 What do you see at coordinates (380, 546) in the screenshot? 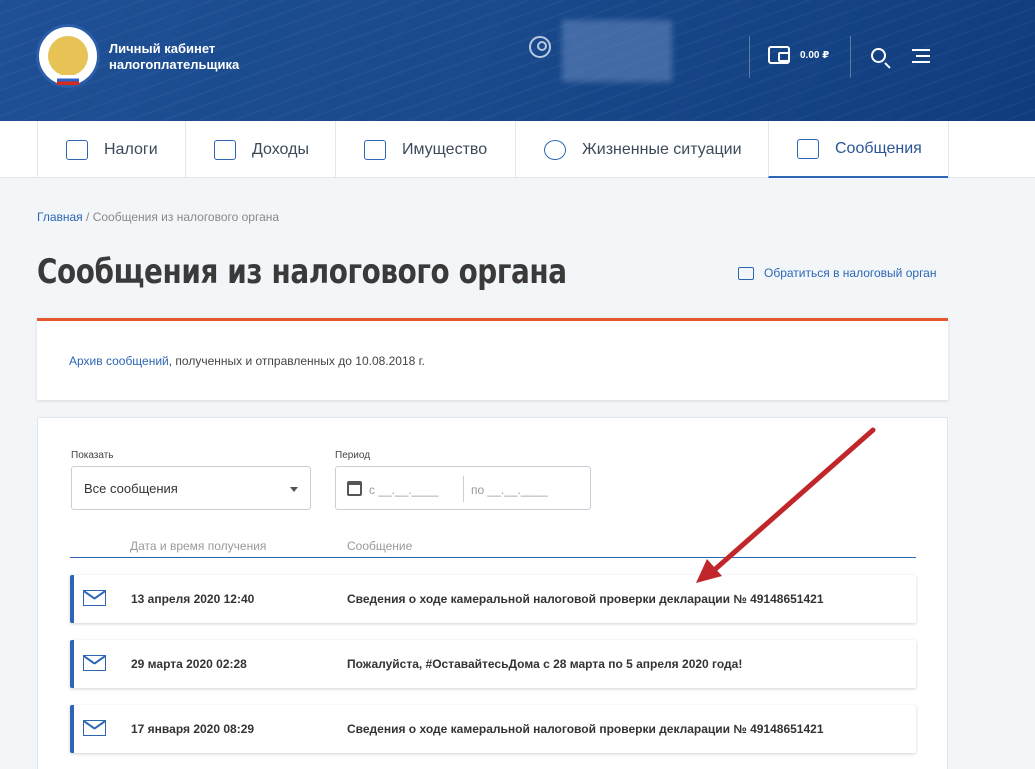
I see `column-header-message: Сообщение` at bounding box center [380, 546].